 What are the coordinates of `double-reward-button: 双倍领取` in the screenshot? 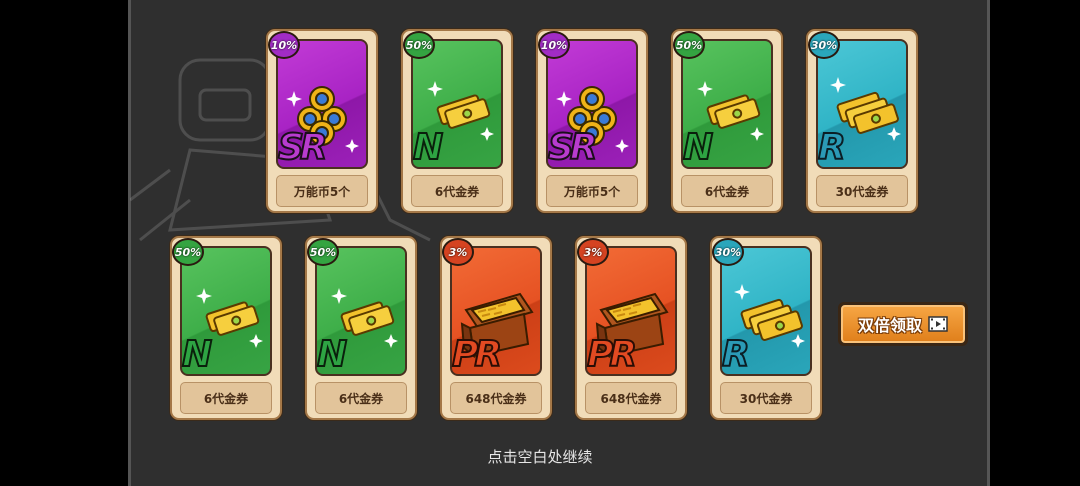 It's located at (903, 324).